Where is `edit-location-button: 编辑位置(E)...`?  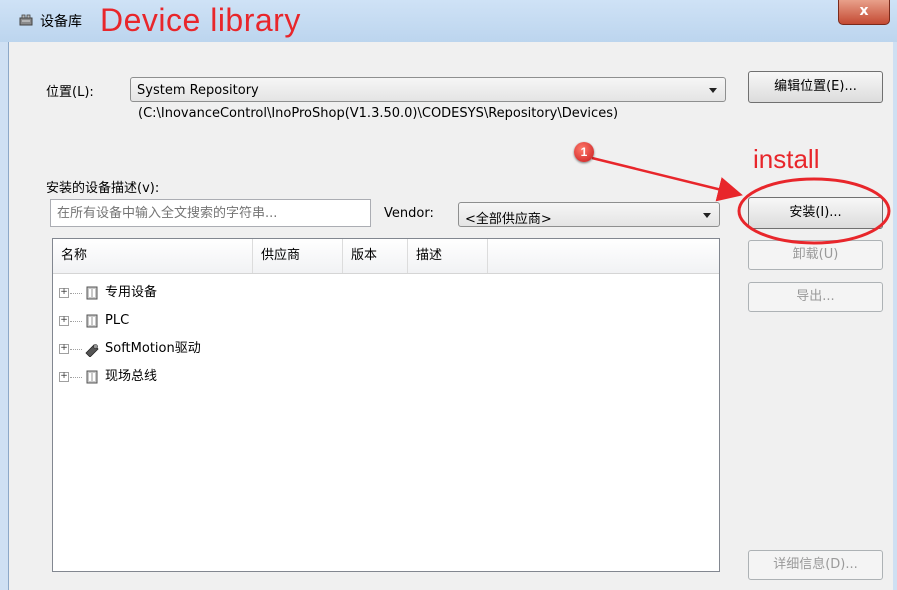 edit-location-button: 编辑位置(E)... is located at coordinates (815, 87).